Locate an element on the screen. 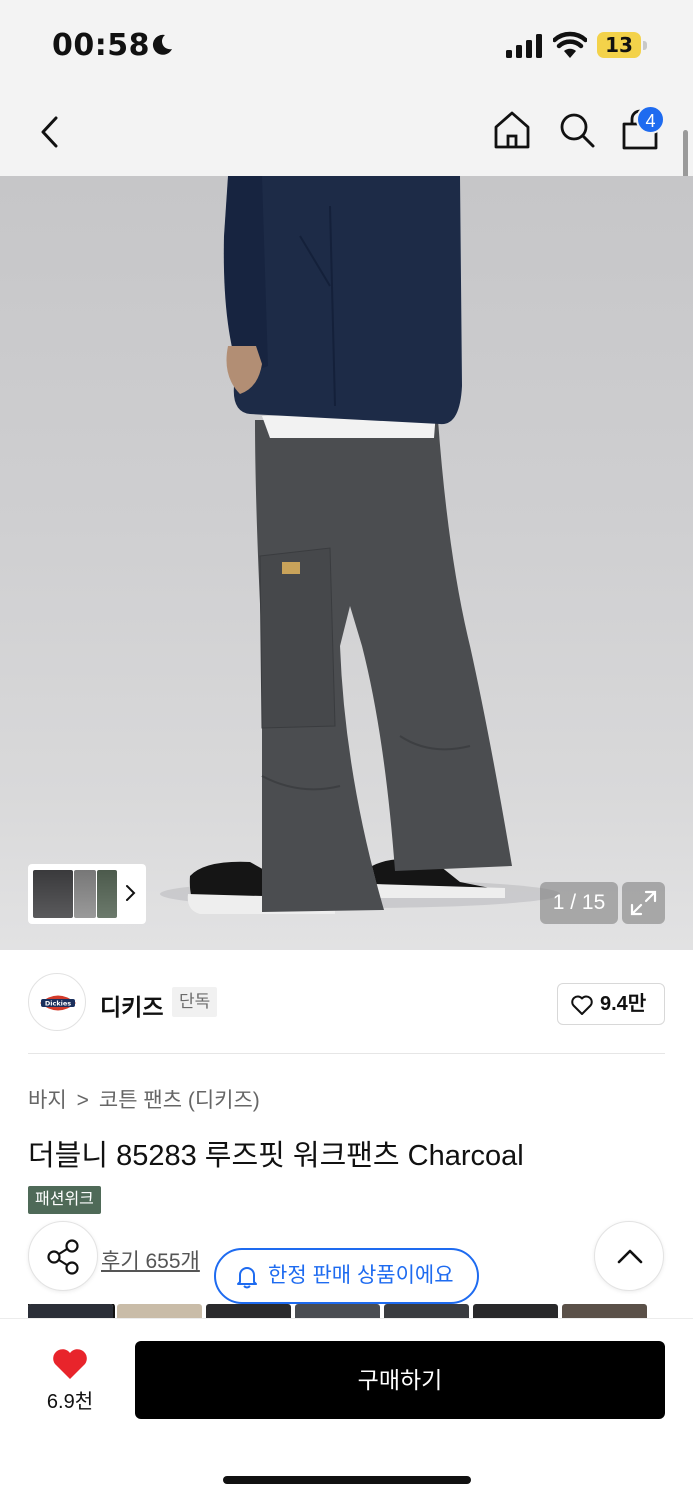 The width and height of the screenshot is (693, 1500). share-button is located at coordinates (63, 1256).